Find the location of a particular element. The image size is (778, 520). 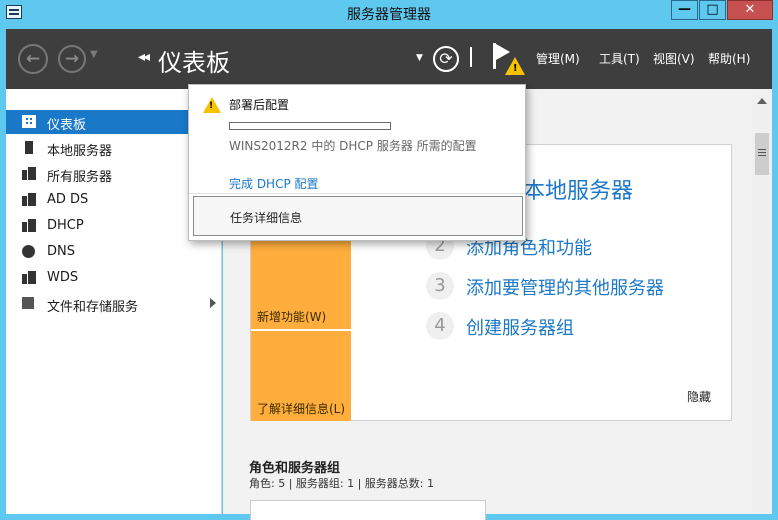

progress-bar is located at coordinates (310, 126).